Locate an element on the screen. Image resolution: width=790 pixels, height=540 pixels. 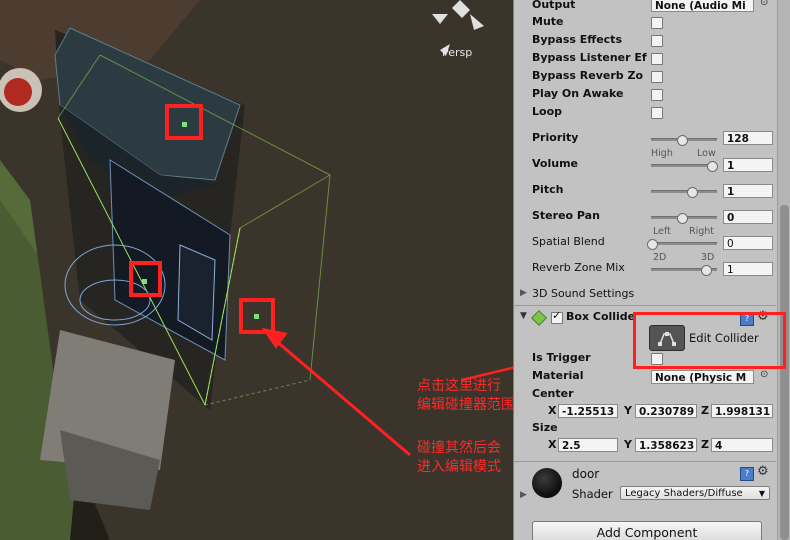
stereo-pan-slider is located at coordinates (684, 218).